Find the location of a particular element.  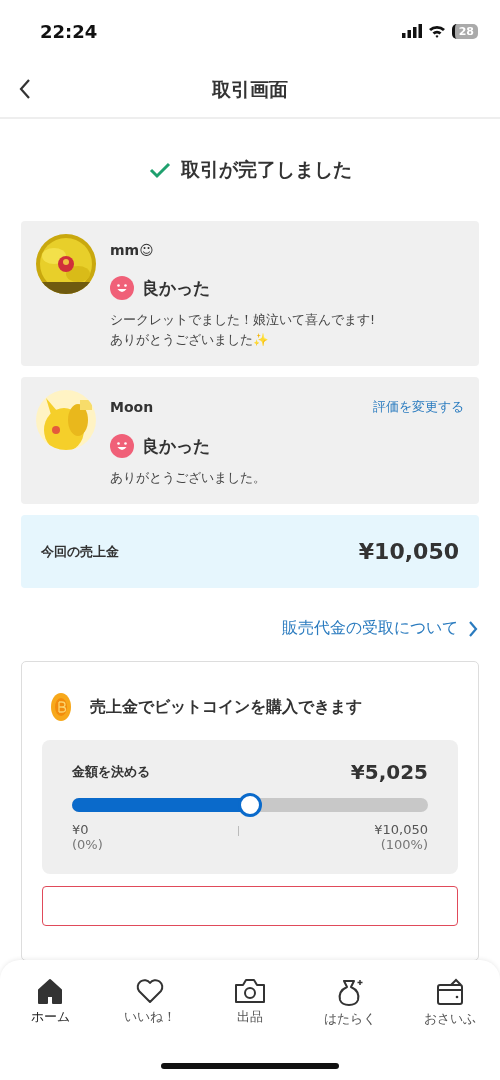

camera-icon is located at coordinates (250, 991).